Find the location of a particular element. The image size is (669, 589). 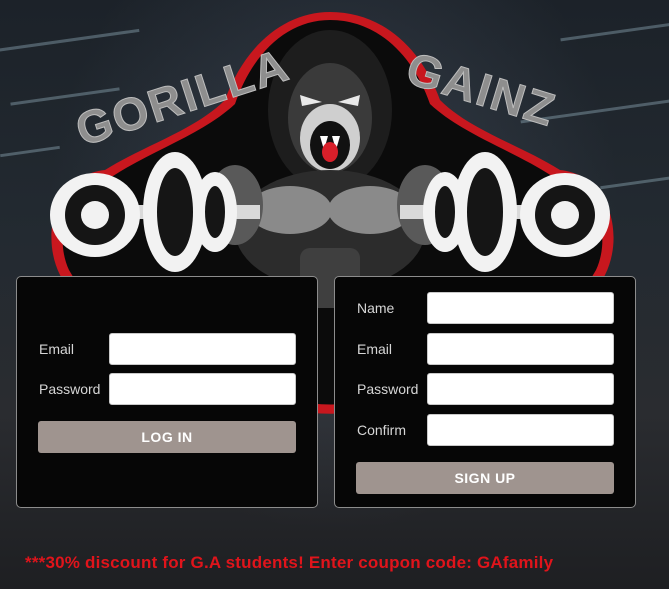

signup-name-input is located at coordinates (520, 308).